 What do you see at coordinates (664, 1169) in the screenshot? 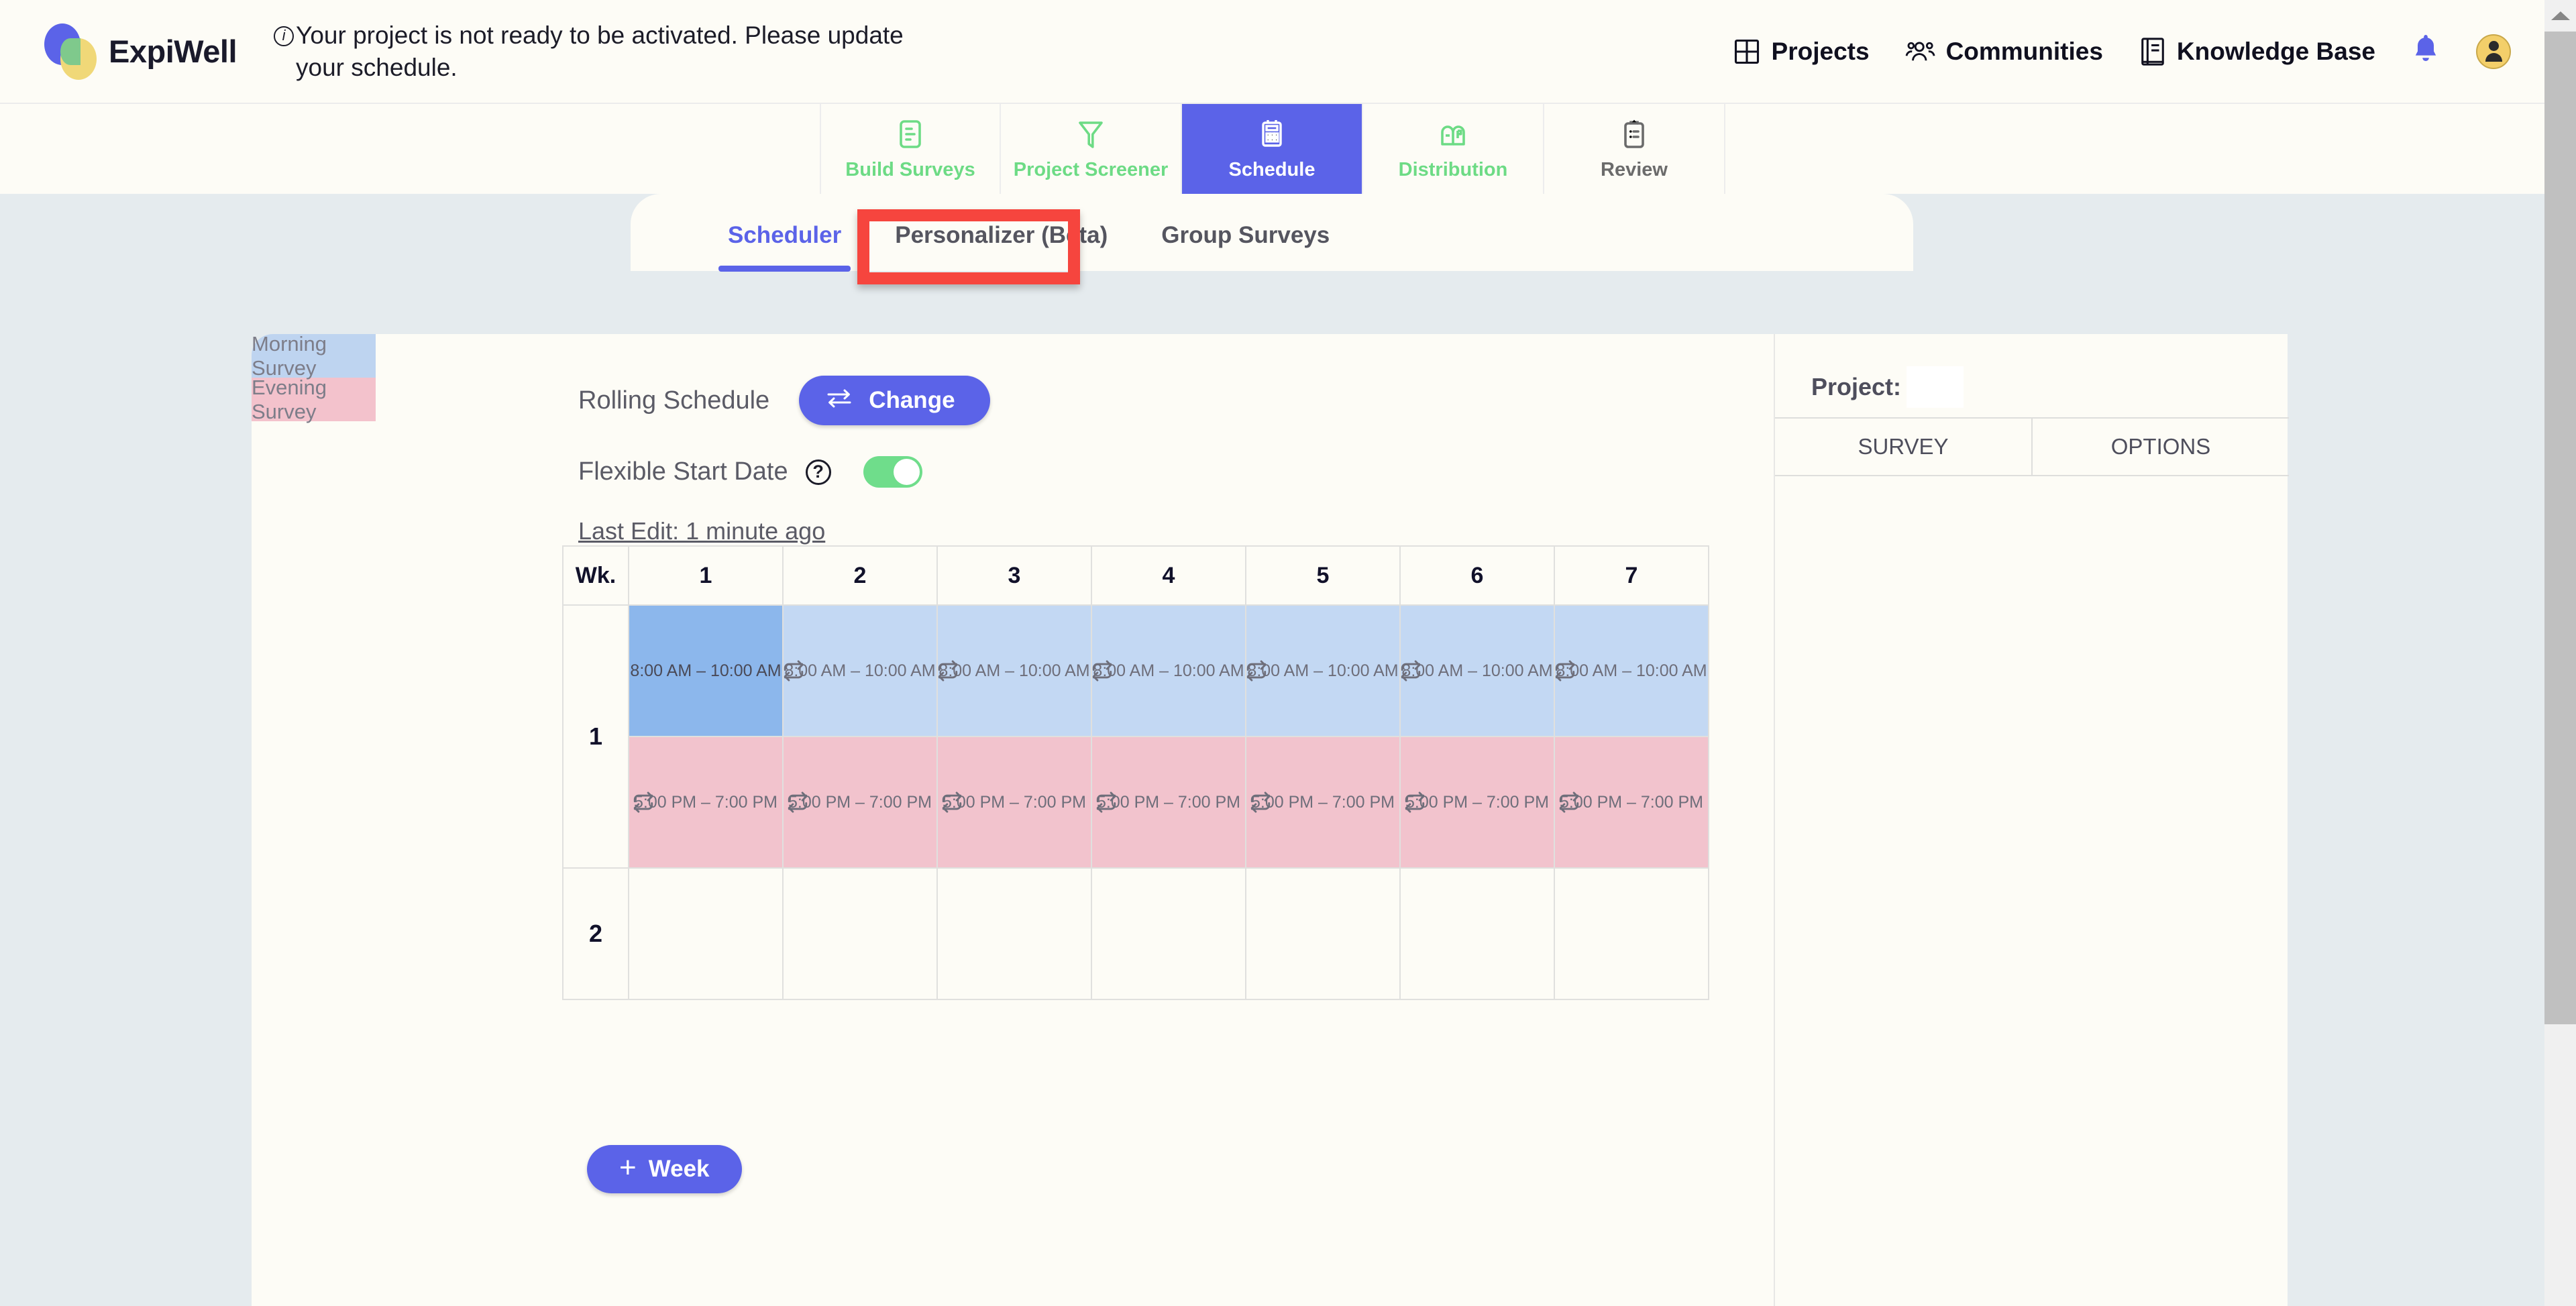
I see `add-week-button: + Week` at bounding box center [664, 1169].